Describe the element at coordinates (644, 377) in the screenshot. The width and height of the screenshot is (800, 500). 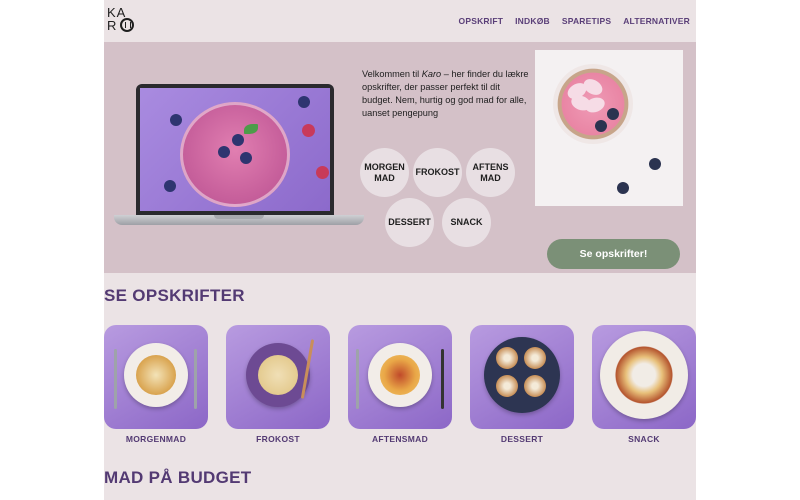
I see `apple-slices-icon` at that location.